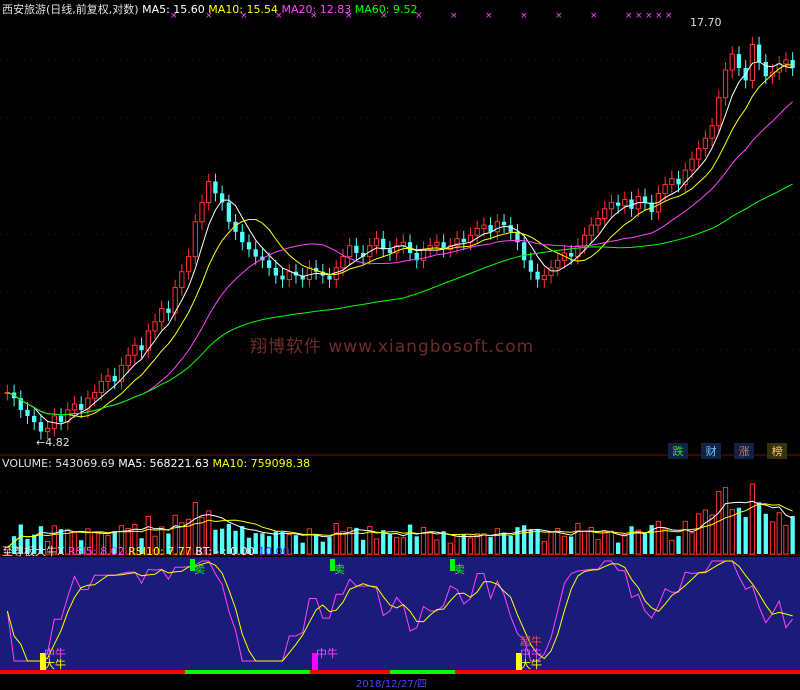 The image size is (800, 690). I want to click on volume-ma10: MA10: 759098.38, so click(261, 463).